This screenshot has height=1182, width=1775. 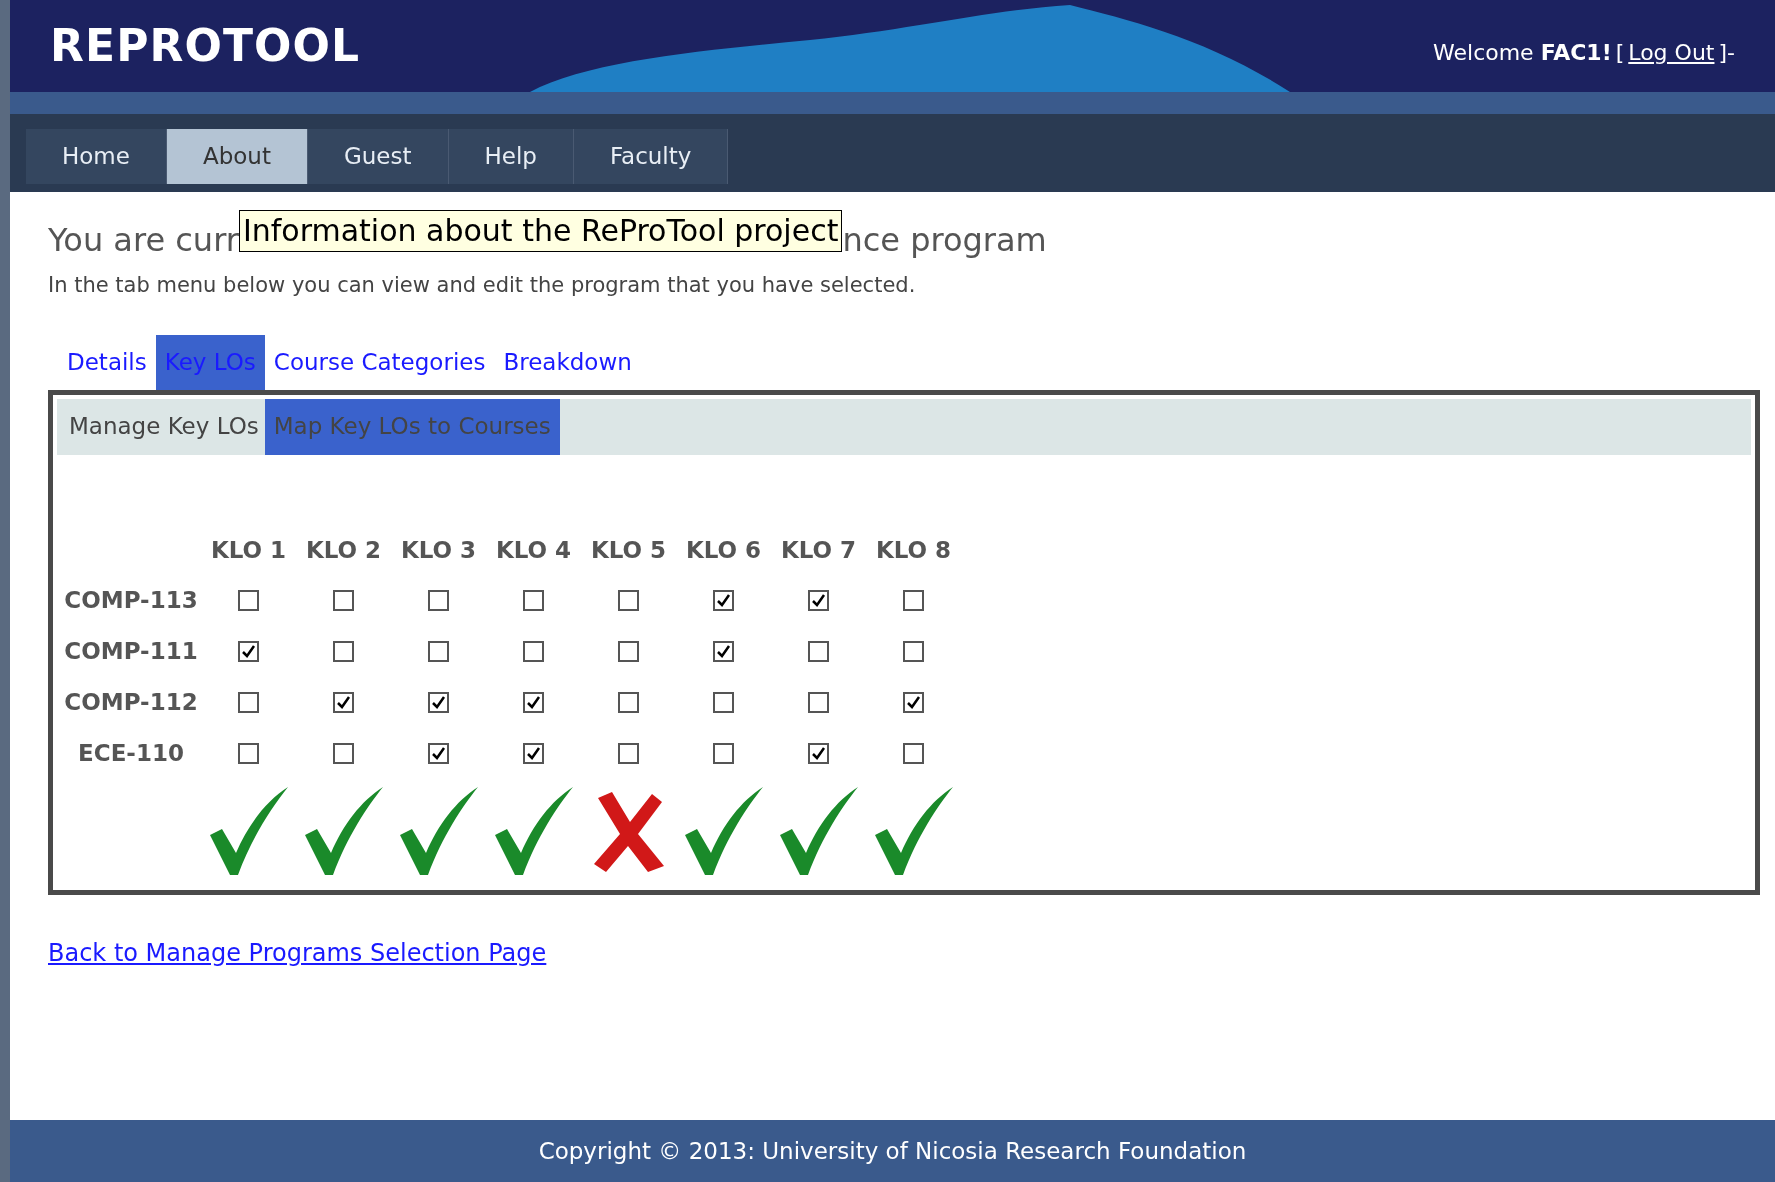 What do you see at coordinates (1620, 53) in the screenshot?
I see `bracket-text: [` at bounding box center [1620, 53].